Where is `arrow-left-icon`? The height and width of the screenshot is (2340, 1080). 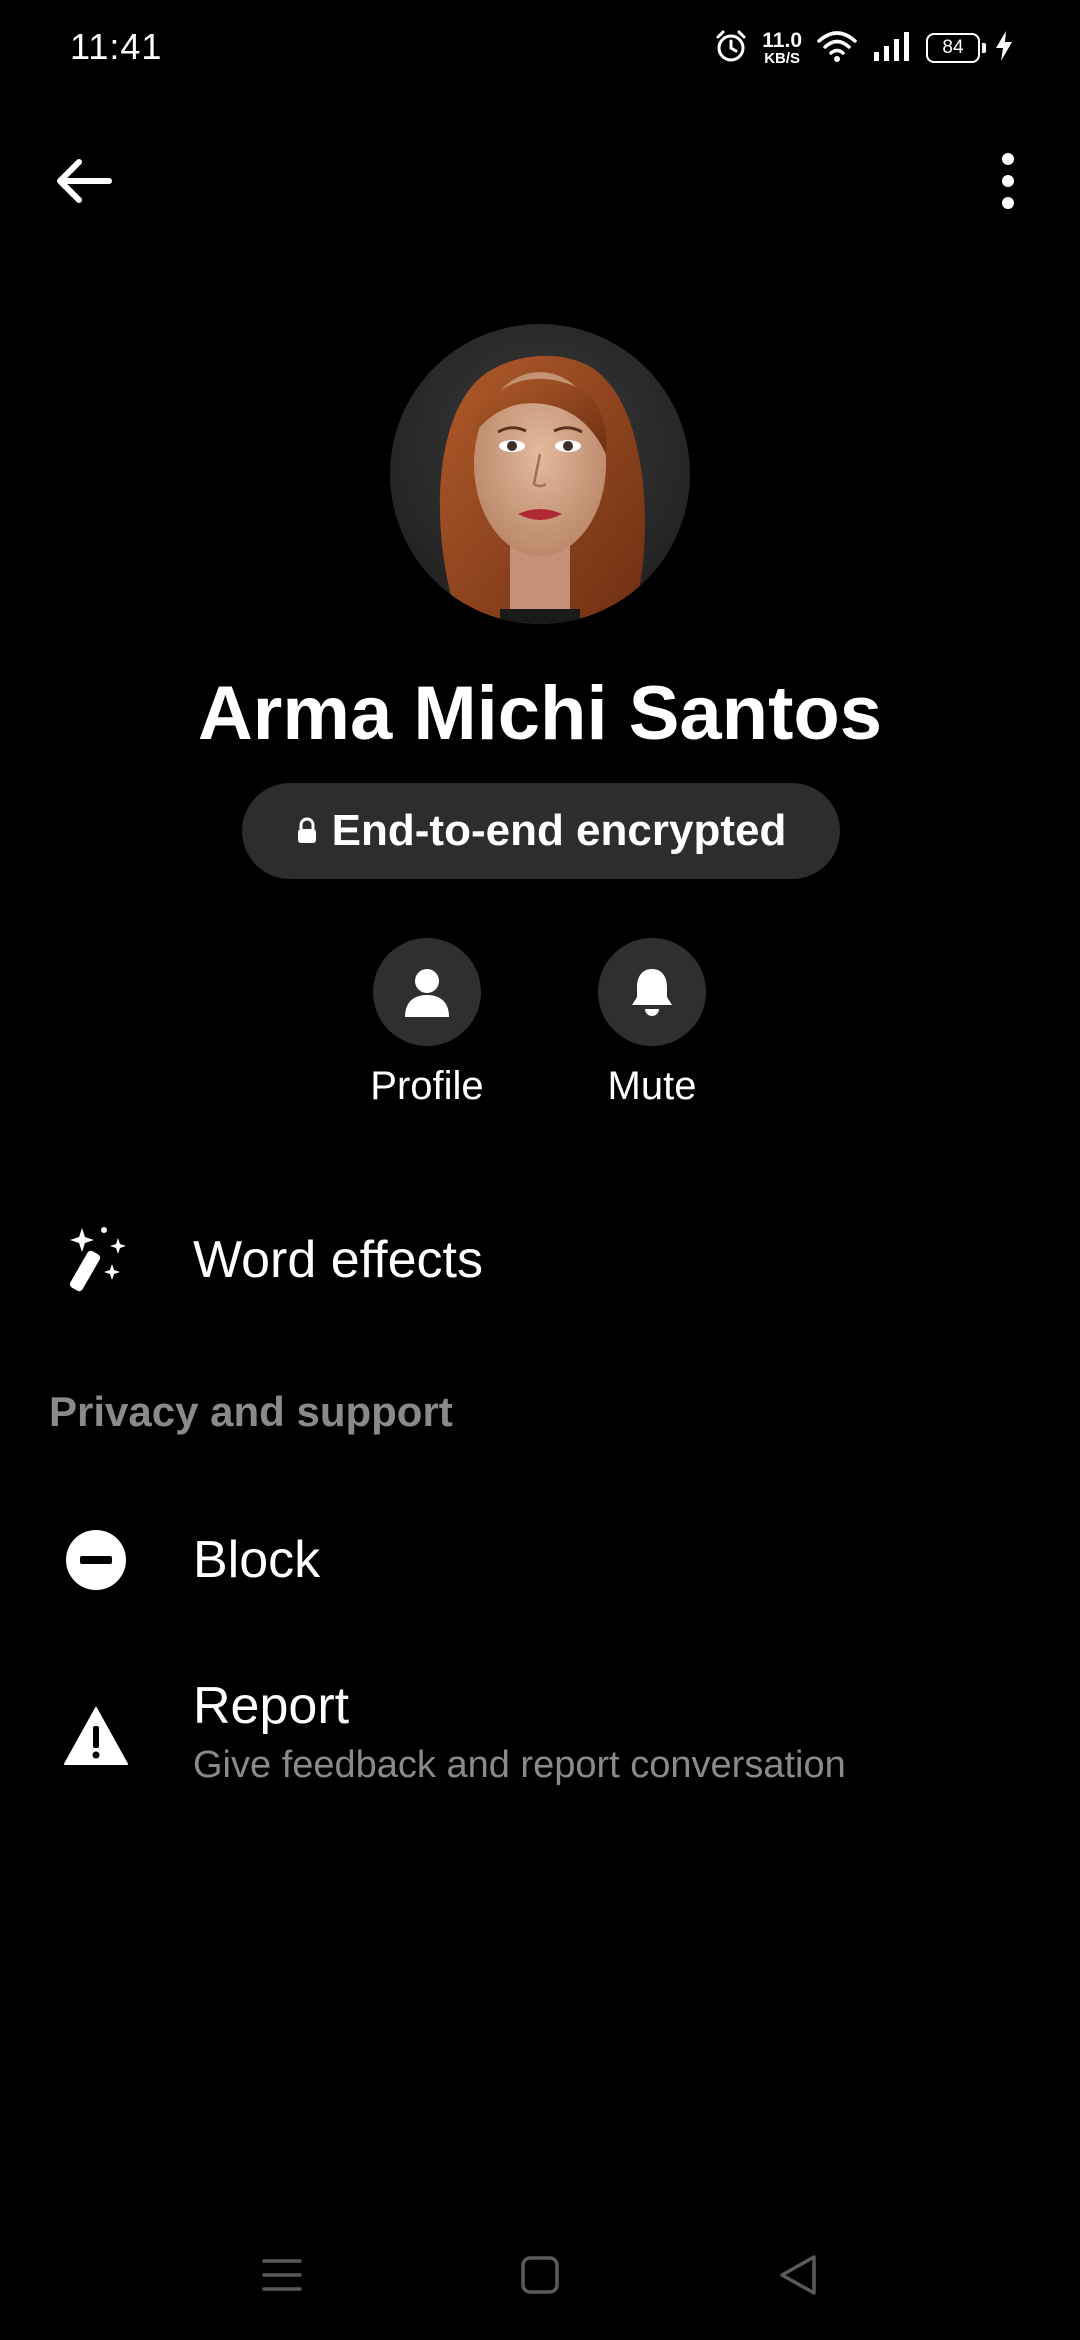 arrow-left-icon is located at coordinates (84, 181).